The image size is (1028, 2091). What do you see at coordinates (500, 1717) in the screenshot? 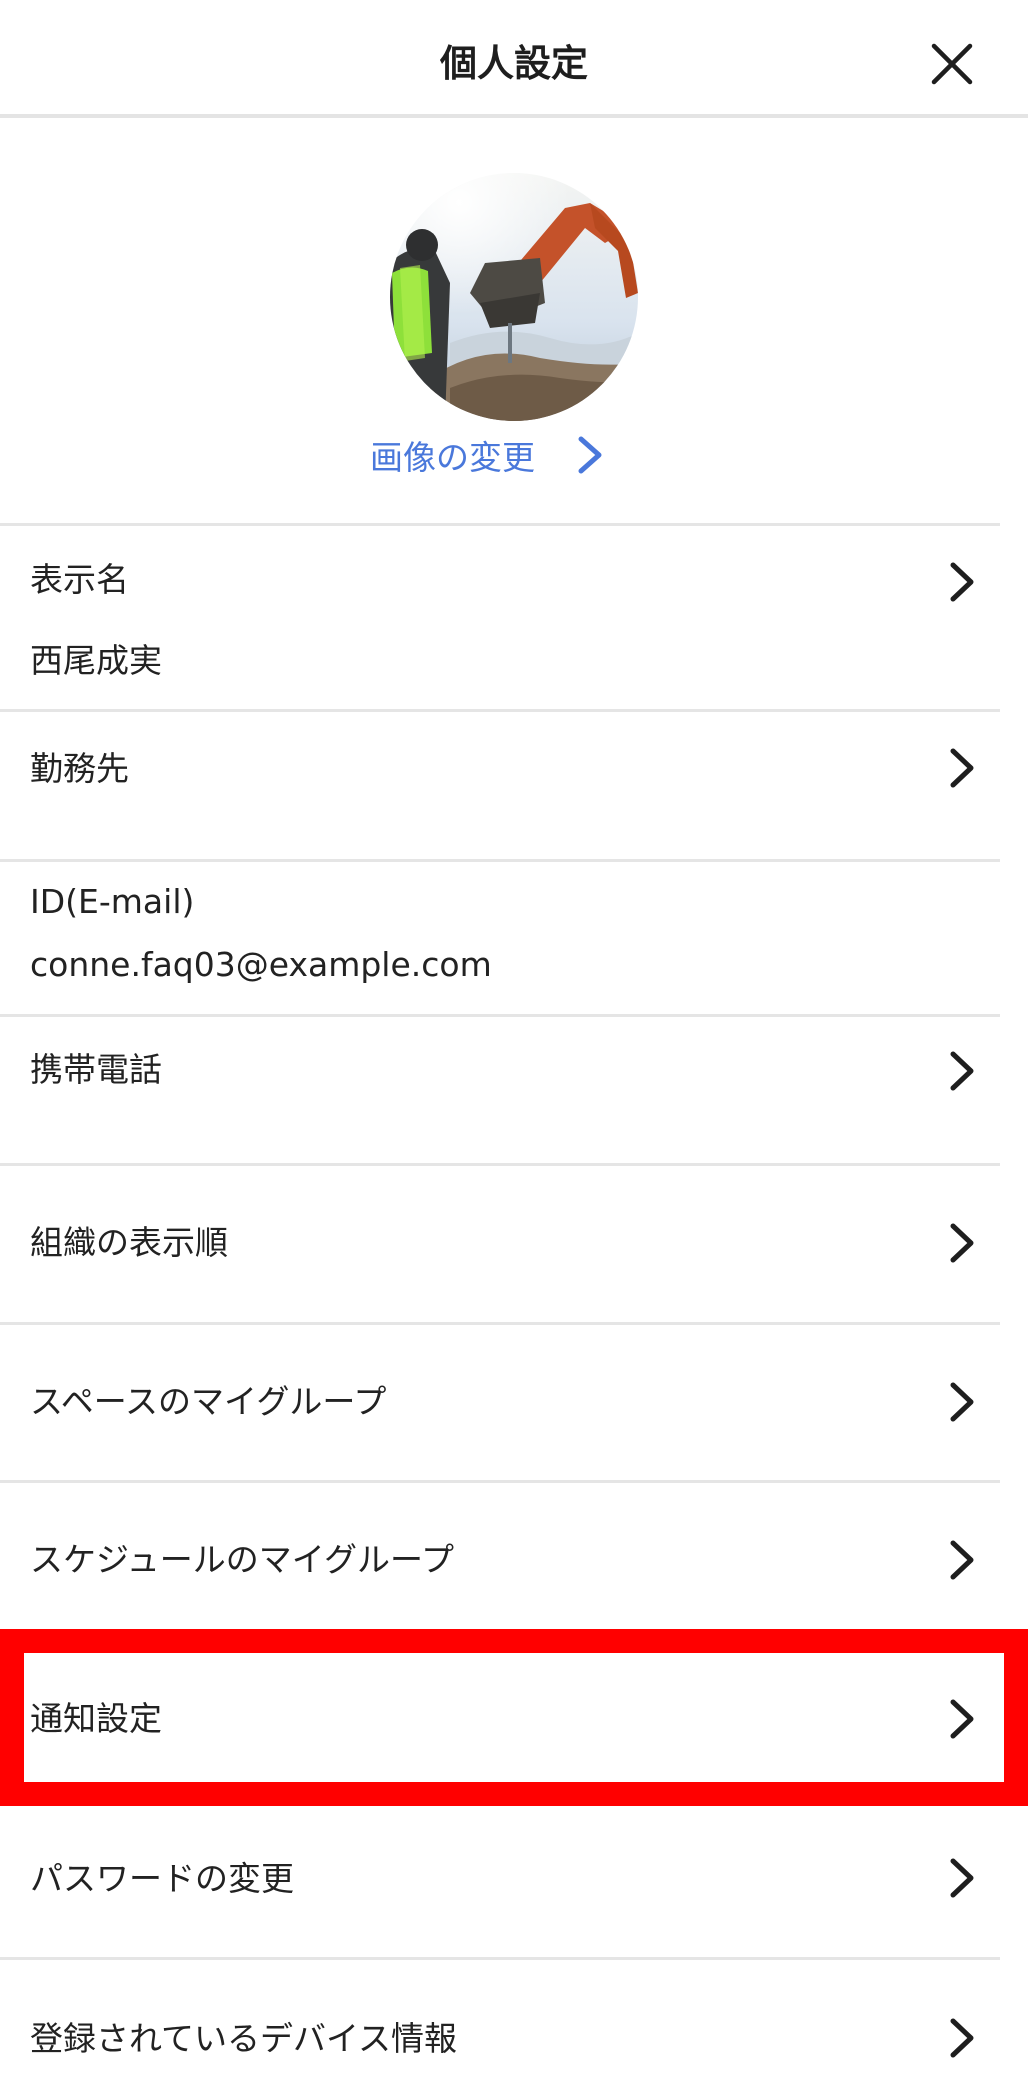
I see `setting-row-notification-settings: 通知設定` at bounding box center [500, 1717].